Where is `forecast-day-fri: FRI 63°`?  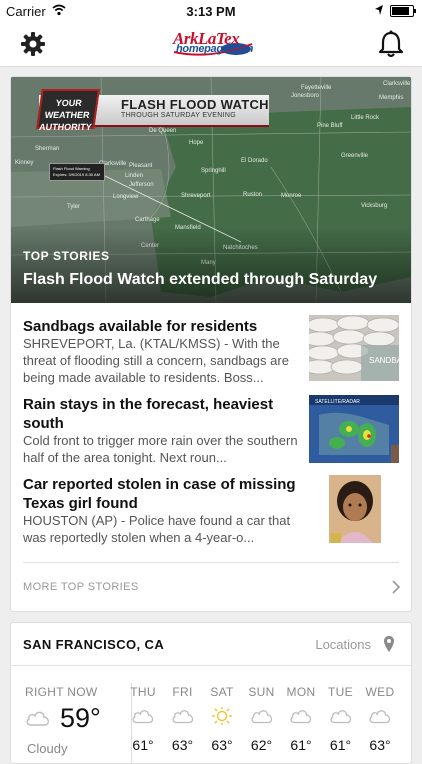
forecast-day-fri: FRI 63° is located at coordinates (183, 719).